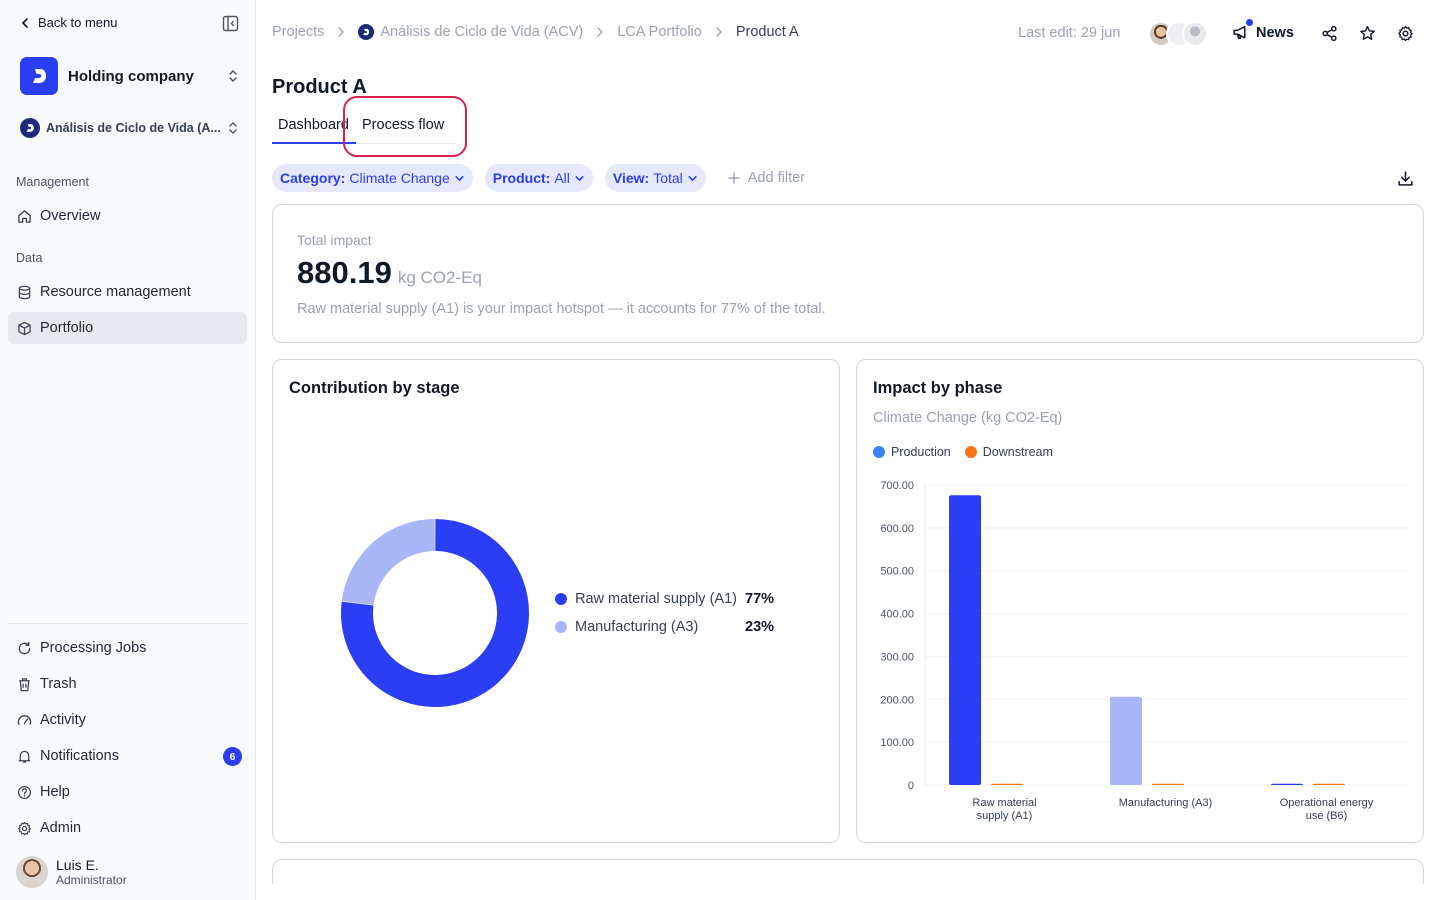 The height and width of the screenshot is (900, 1440). Describe the element at coordinates (93, 648) in the screenshot. I see `nav-processing-jobs-label: Processing Jobs` at that location.